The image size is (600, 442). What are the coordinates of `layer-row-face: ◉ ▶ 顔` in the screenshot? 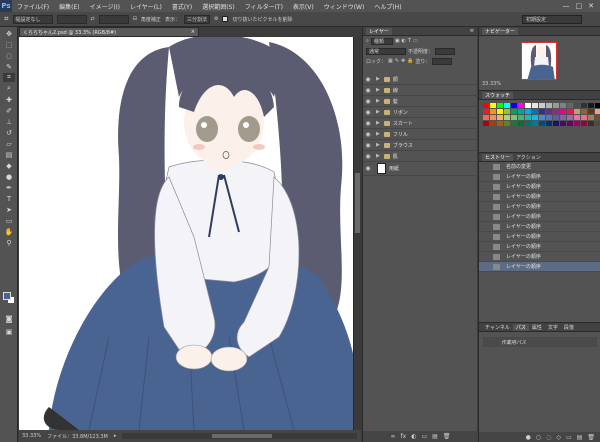 It's located at (420, 79).